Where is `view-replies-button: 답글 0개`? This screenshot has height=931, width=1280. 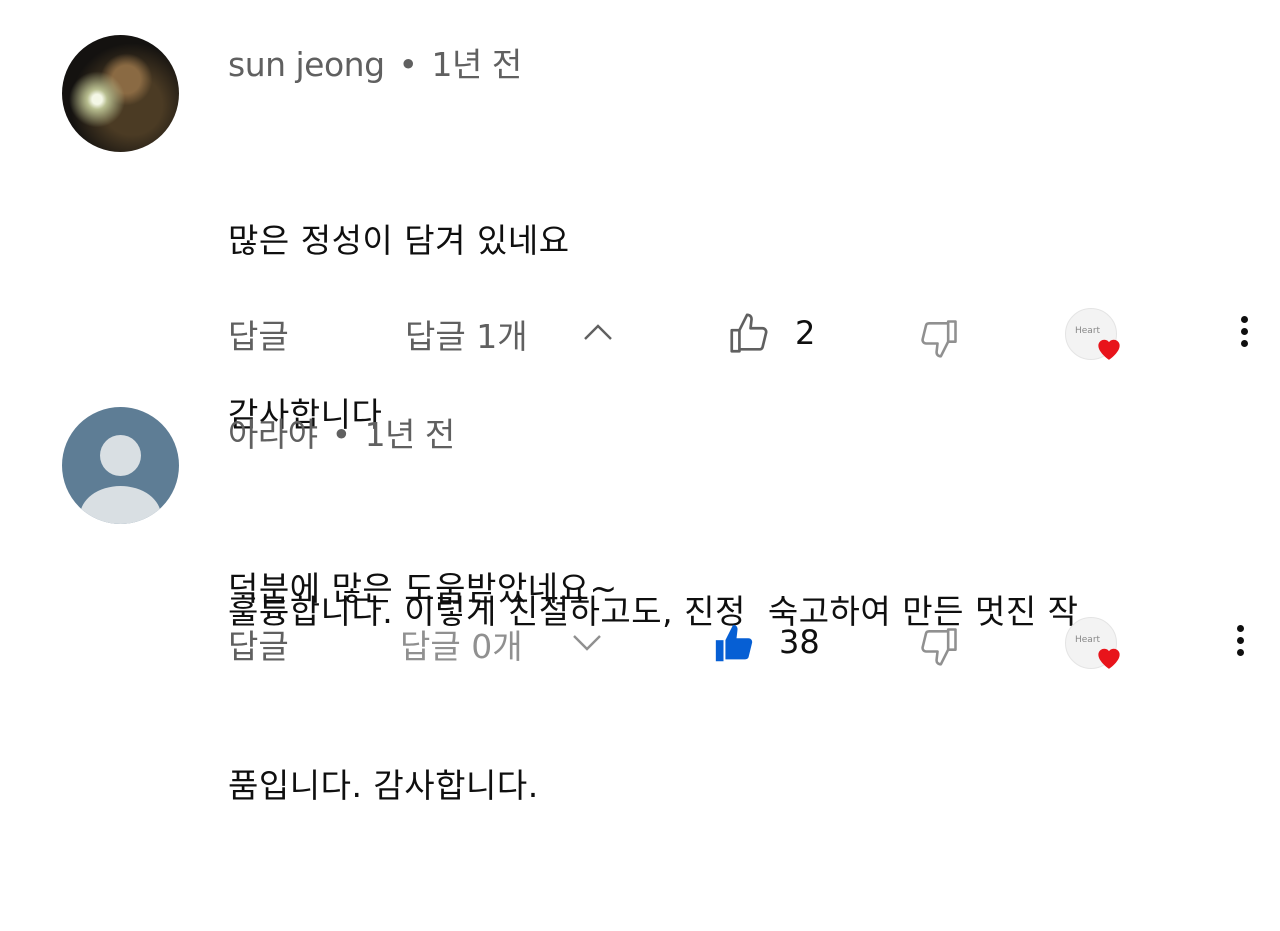
view-replies-button: 답글 0개 is located at coordinates (461, 644).